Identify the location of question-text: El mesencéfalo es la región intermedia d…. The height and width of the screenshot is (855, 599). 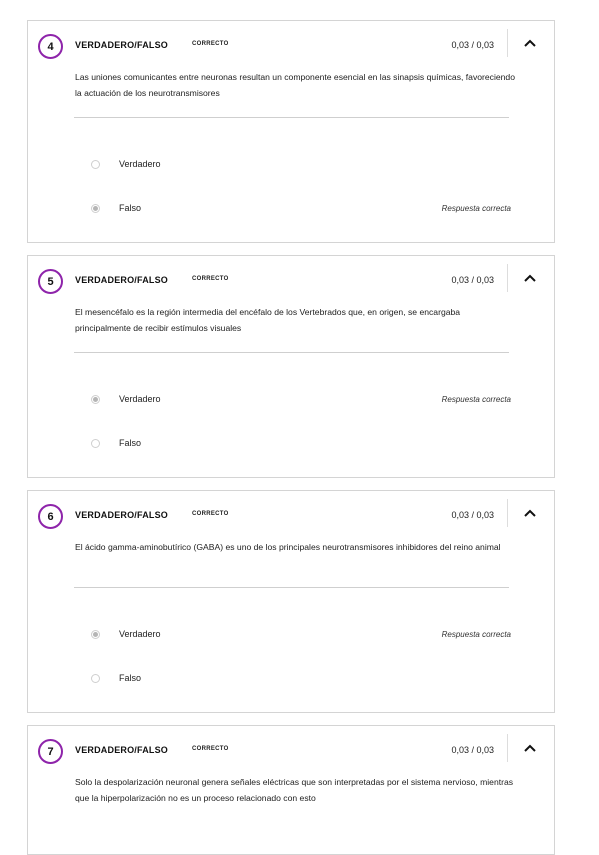
(268, 320).